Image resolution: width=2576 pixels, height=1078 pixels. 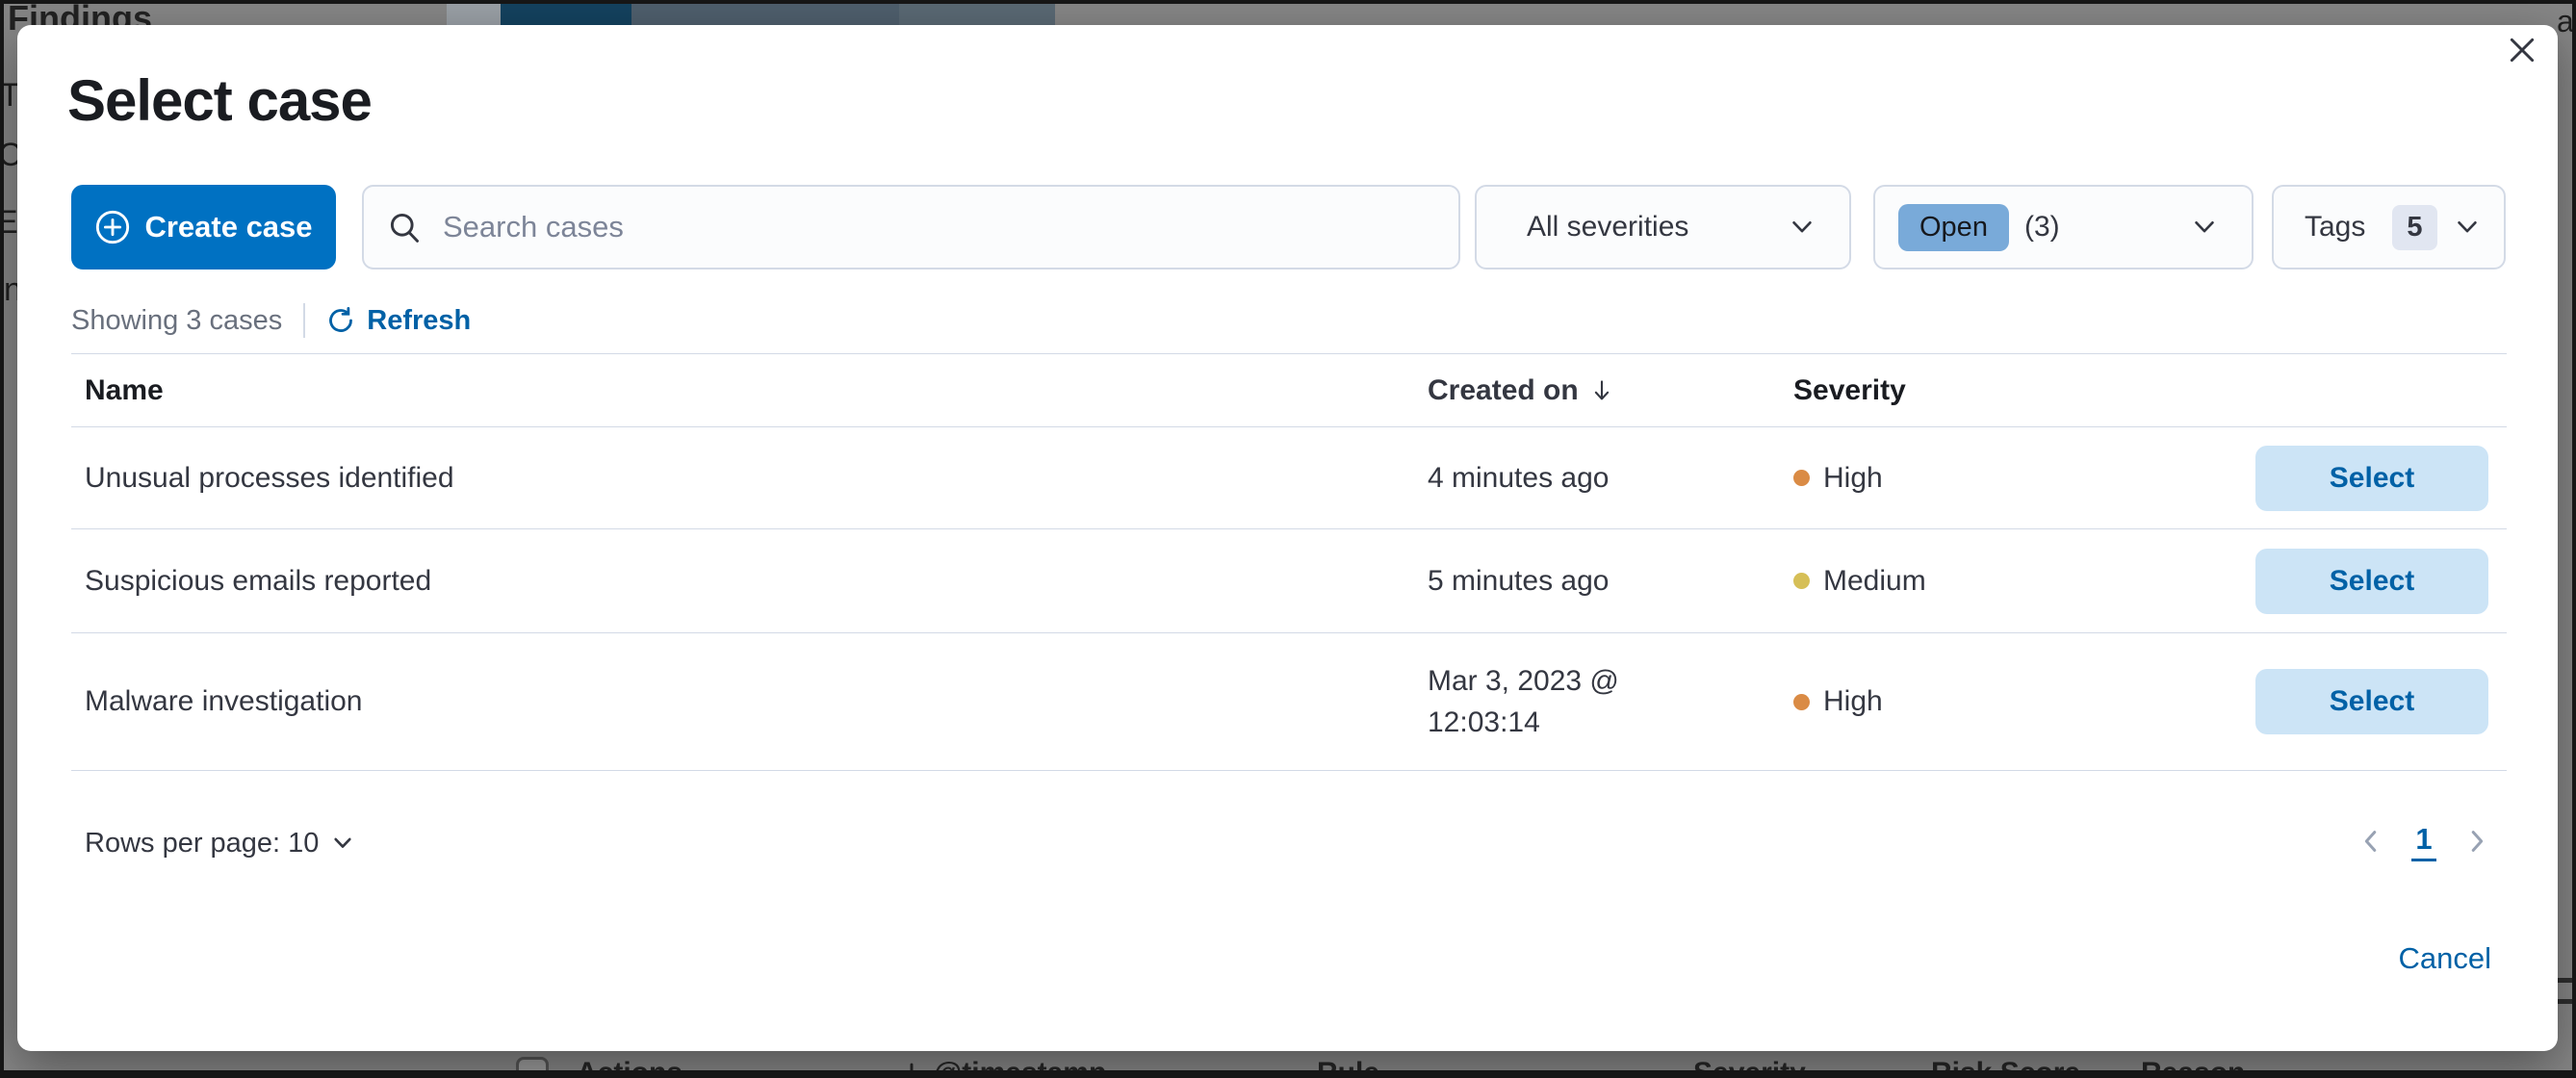 I want to click on case-name: Malware investigation, so click(x=224, y=701).